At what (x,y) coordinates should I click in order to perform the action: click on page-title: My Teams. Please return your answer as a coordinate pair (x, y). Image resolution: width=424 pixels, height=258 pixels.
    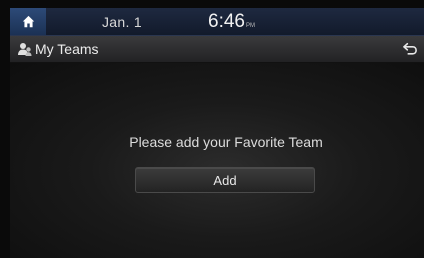
    Looking at the image, I should click on (67, 49).